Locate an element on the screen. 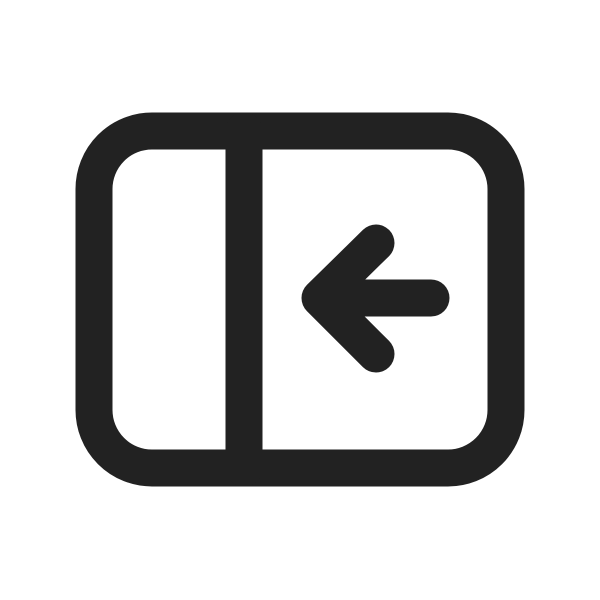 This screenshot has height=600, width=600. left-arrow-icon is located at coordinates (375, 298).